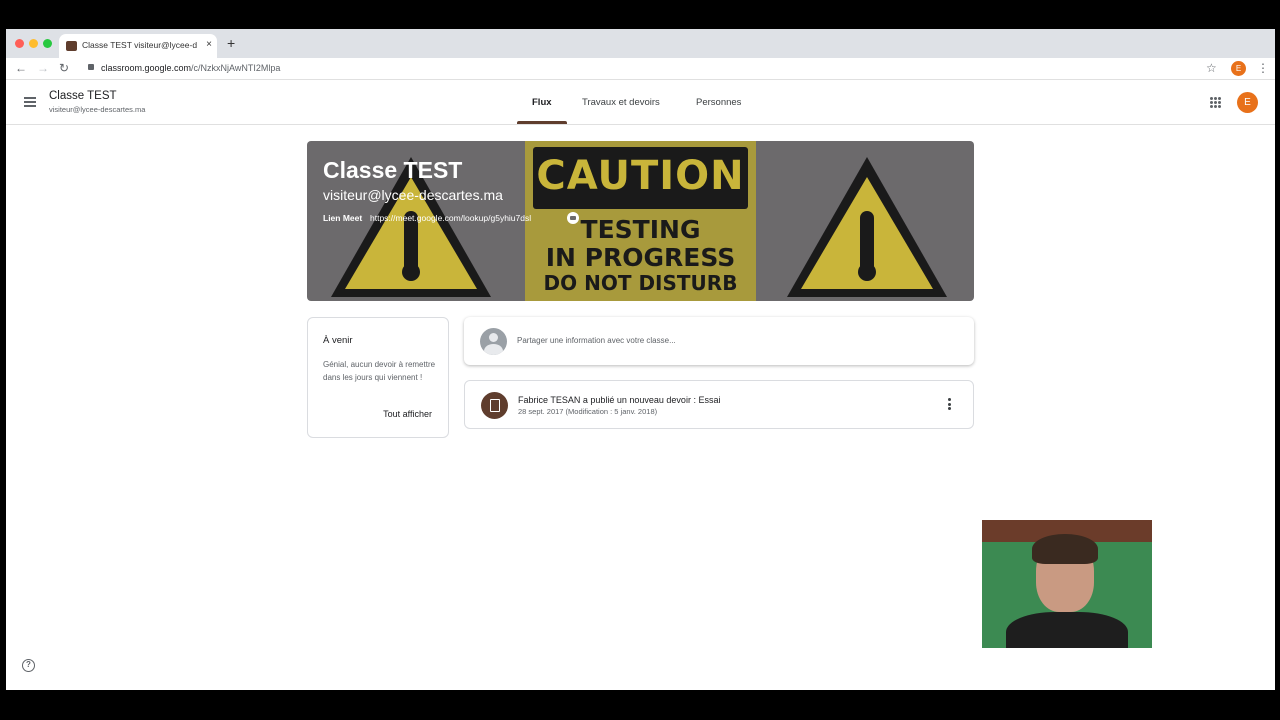 The height and width of the screenshot is (720, 1280). I want to click on classroom-favicon-icon, so click(71, 46).